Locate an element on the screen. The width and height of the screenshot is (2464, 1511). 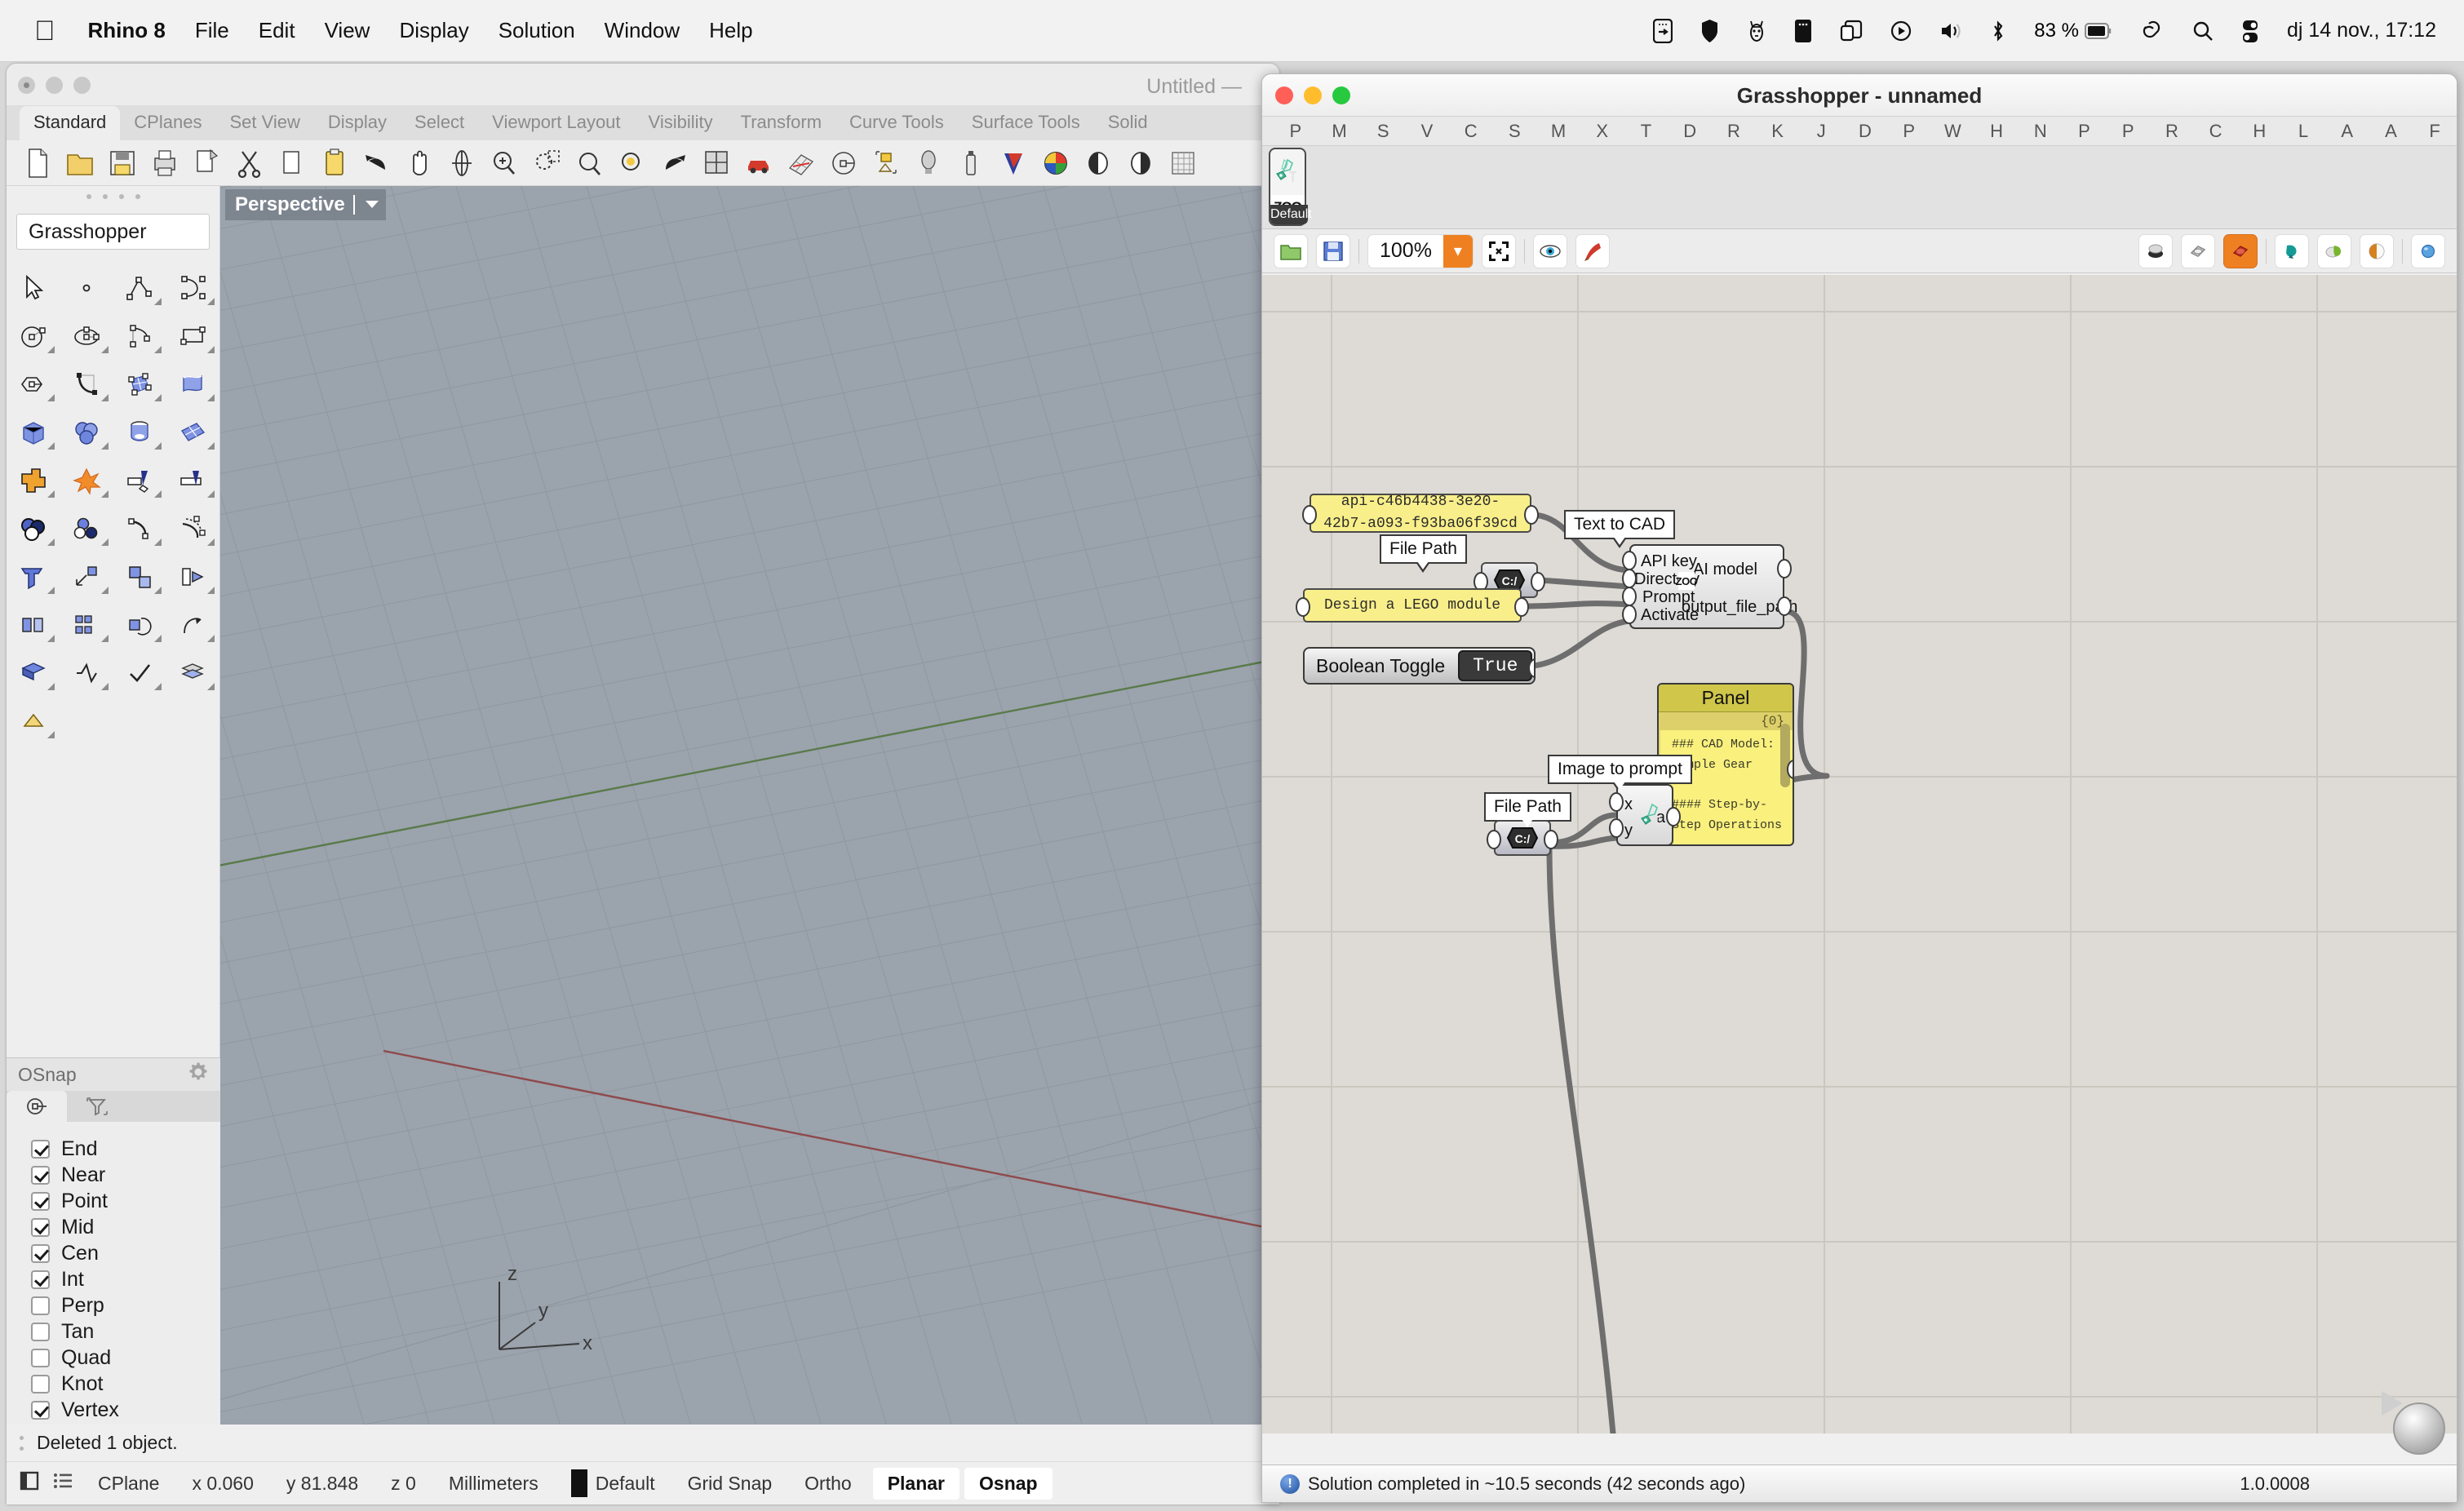
osnap-mid: Mid is located at coordinates (125, 1227).